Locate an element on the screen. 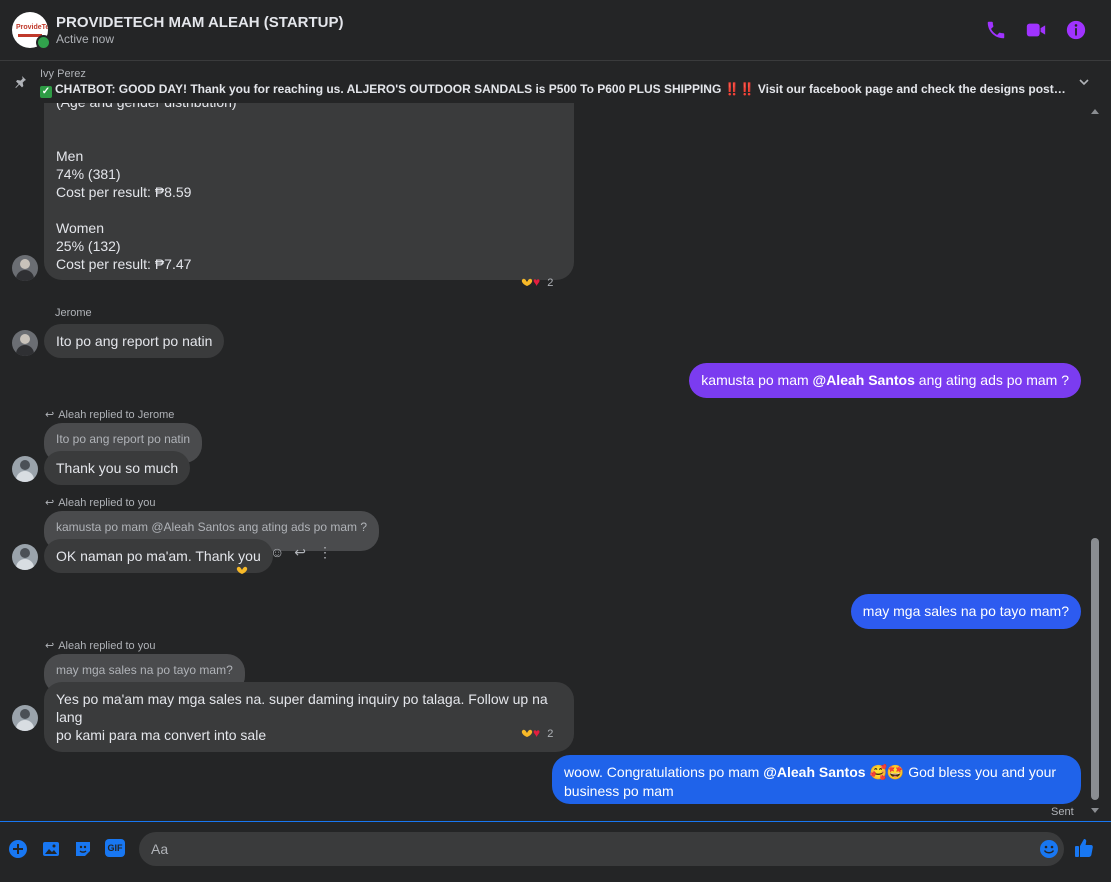 This screenshot has height=882, width=1111. chevron-down-icon is located at coordinates (1084, 82).